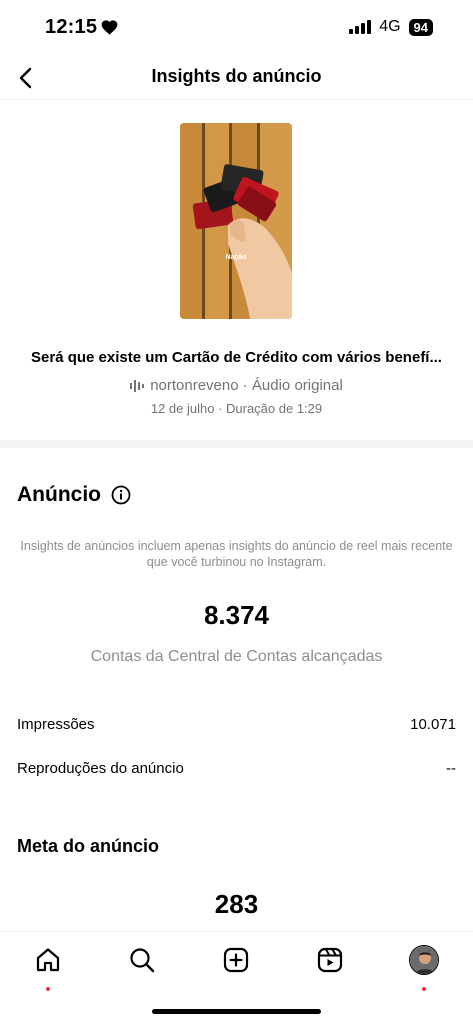 The width and height of the screenshot is (473, 1024). I want to click on section-divider, so click(236, 444).